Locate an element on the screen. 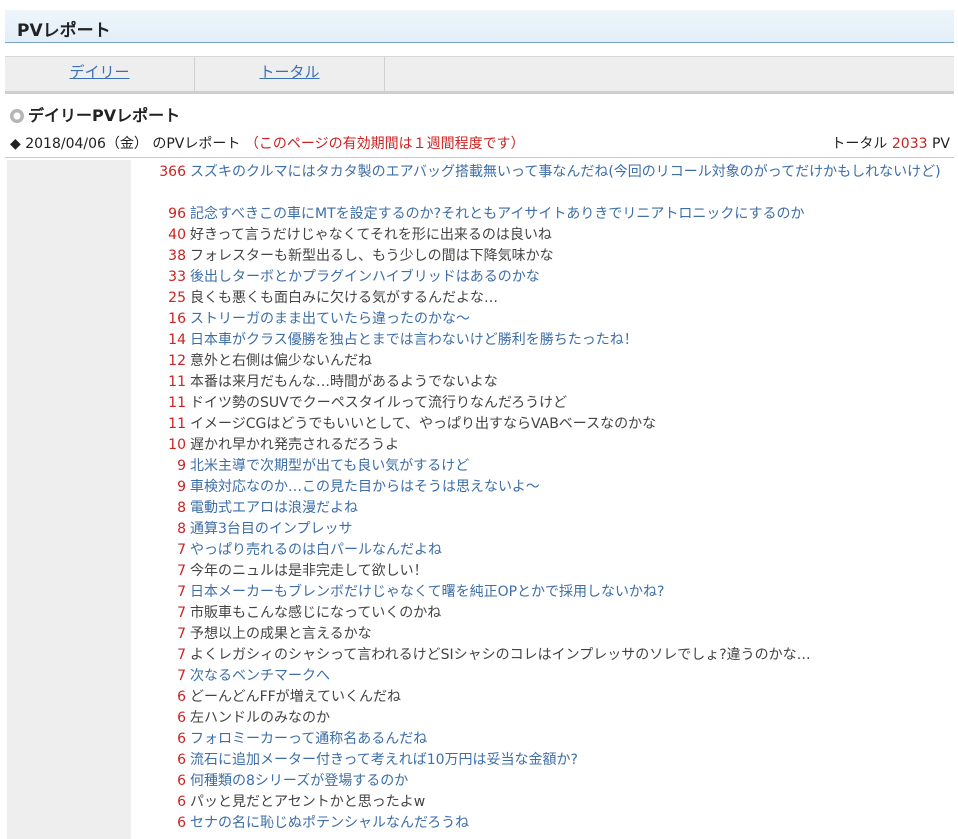 The image size is (958, 839). article-link: やっぱり売れるのは白パールなんだよね is located at coordinates (570, 550).